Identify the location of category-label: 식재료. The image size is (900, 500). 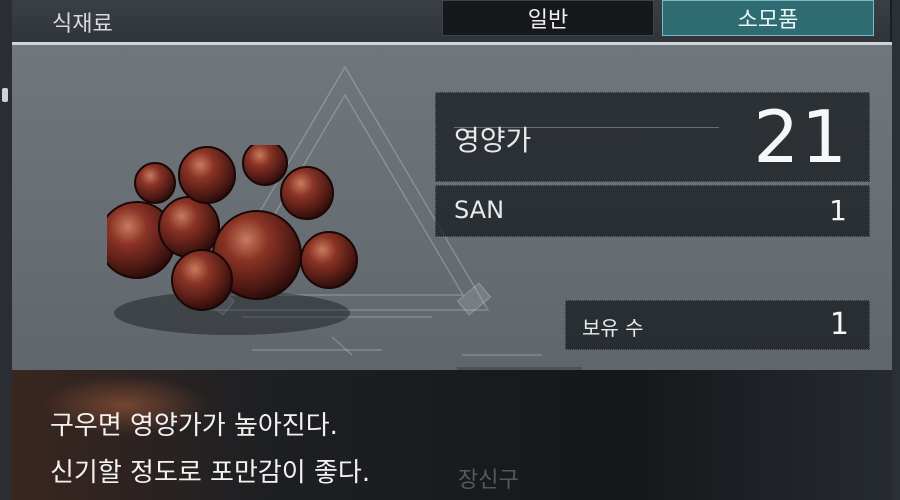
(82, 24).